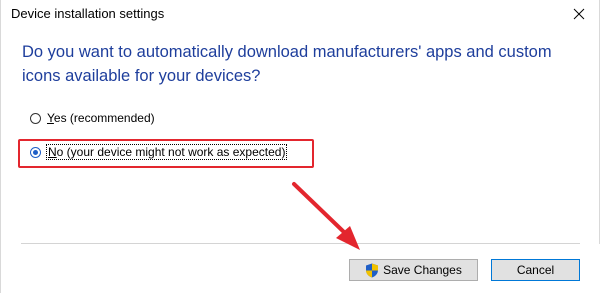  What do you see at coordinates (35, 118) in the screenshot?
I see `radio-yes` at bounding box center [35, 118].